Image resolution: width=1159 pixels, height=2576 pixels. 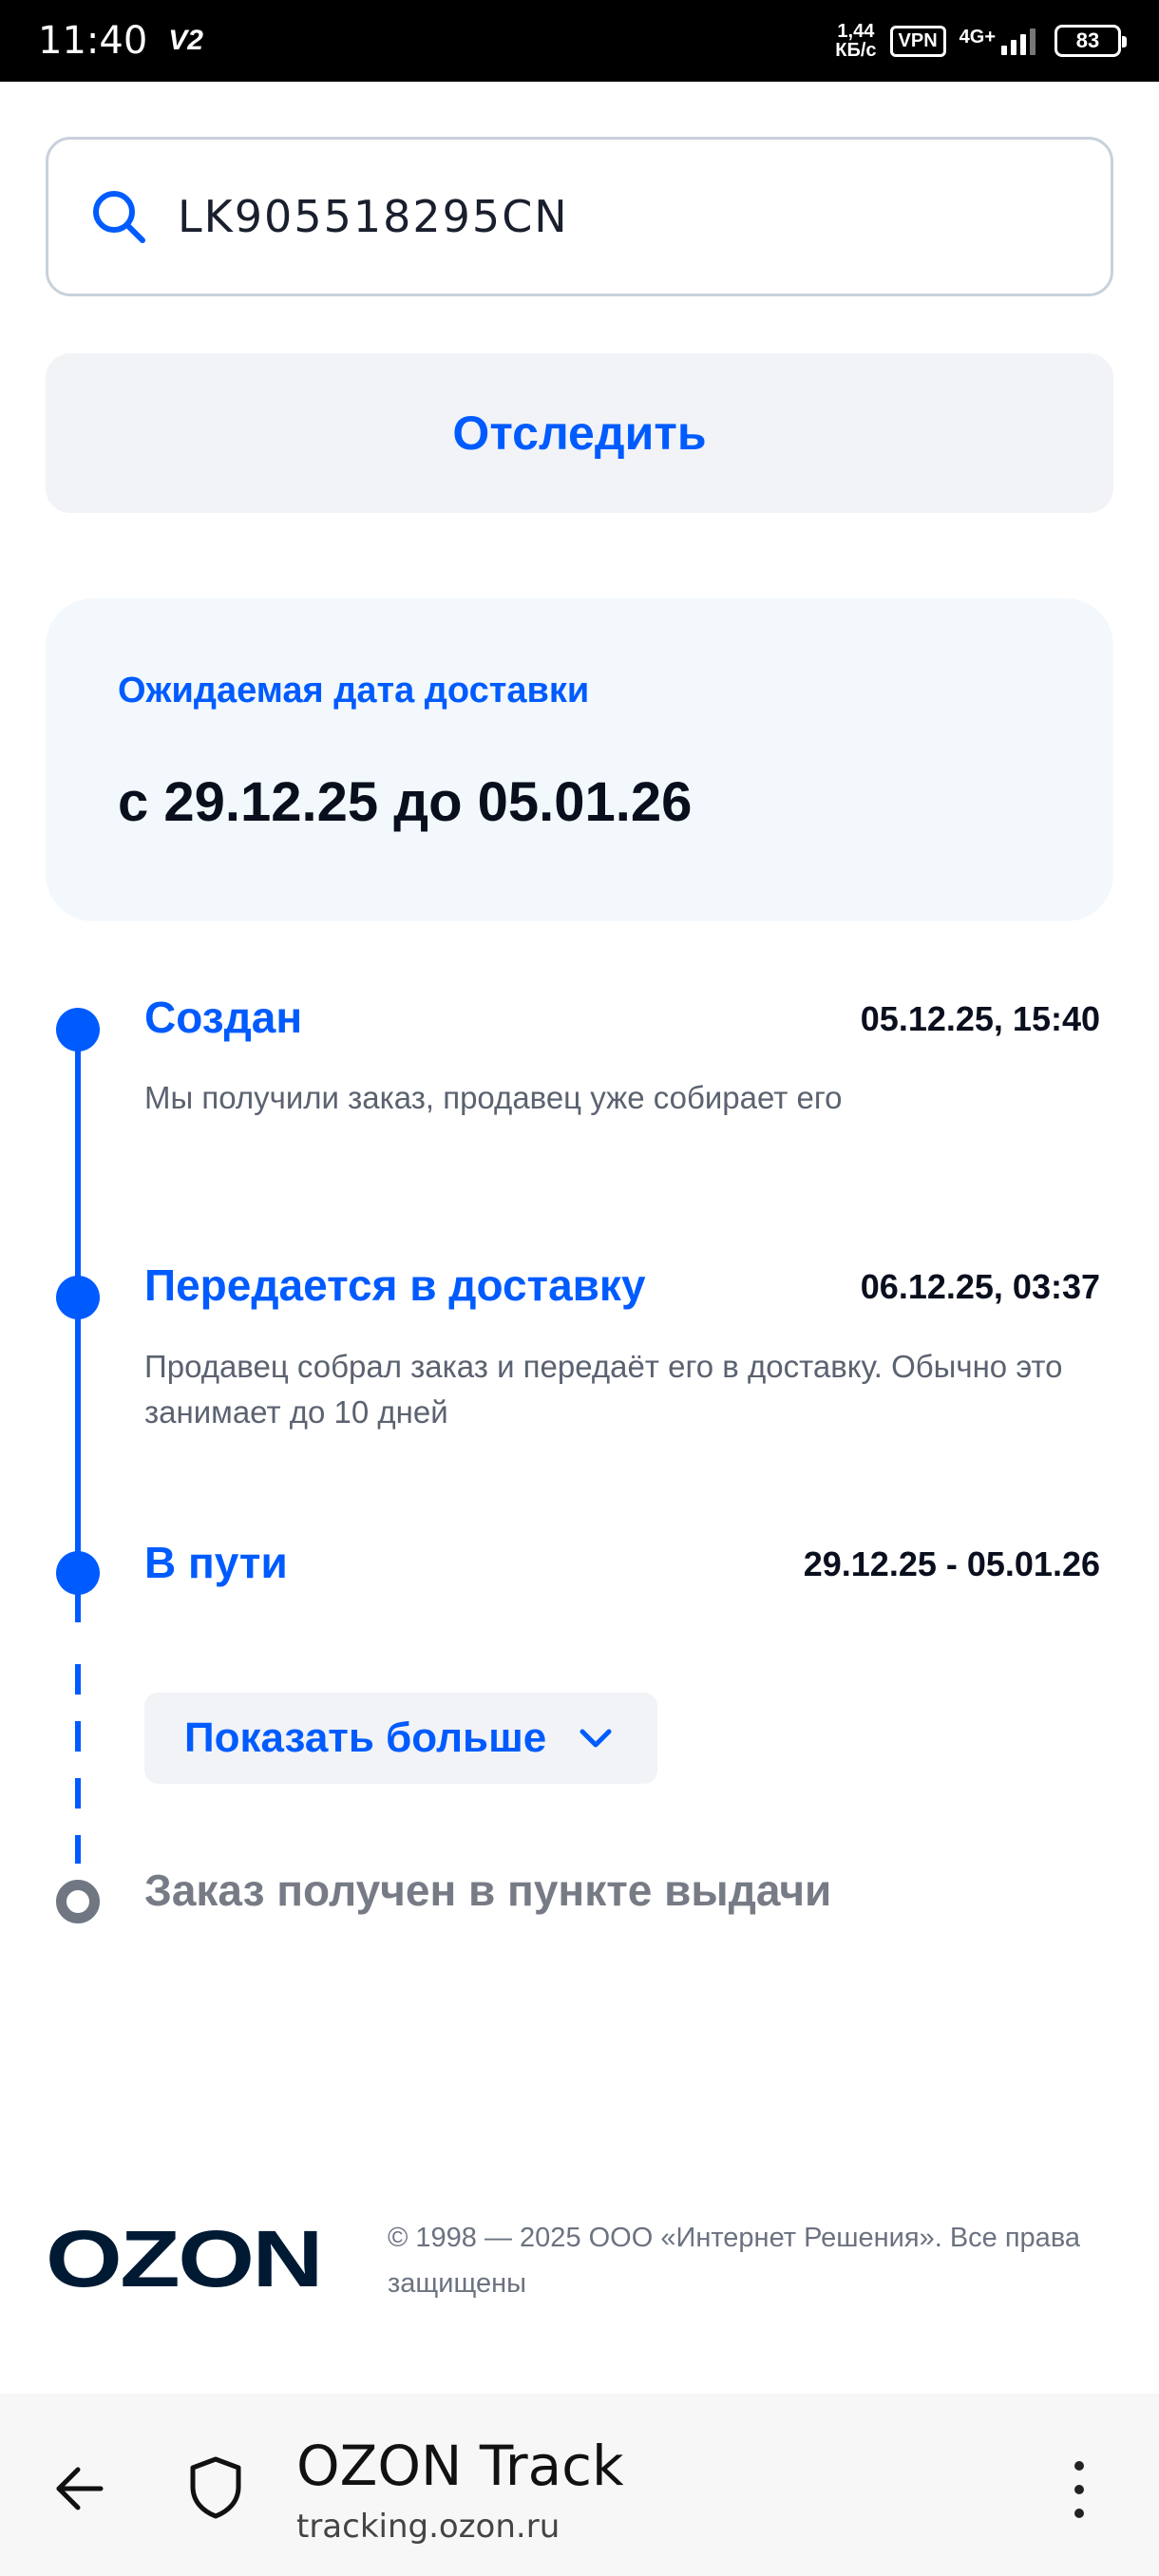 What do you see at coordinates (216, 1562) in the screenshot?
I see `step-title: В пути` at bounding box center [216, 1562].